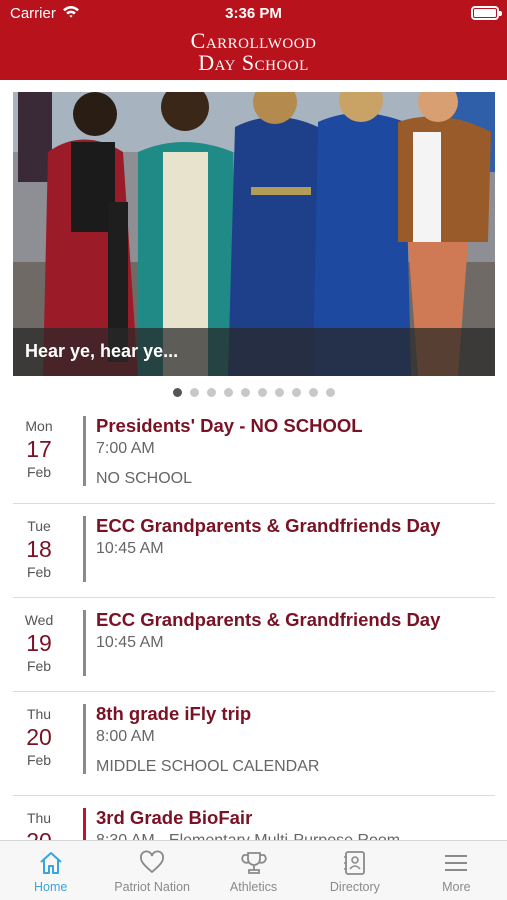 The height and width of the screenshot is (900, 507). I want to click on tab-more: More, so click(456, 870).